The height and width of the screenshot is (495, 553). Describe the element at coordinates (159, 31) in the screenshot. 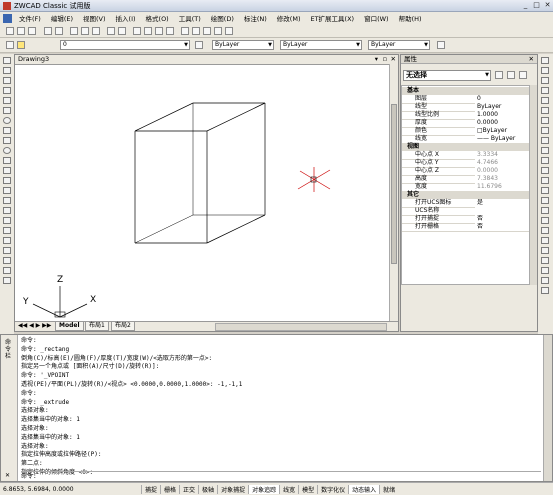

I see `zoom-window-icon` at that location.